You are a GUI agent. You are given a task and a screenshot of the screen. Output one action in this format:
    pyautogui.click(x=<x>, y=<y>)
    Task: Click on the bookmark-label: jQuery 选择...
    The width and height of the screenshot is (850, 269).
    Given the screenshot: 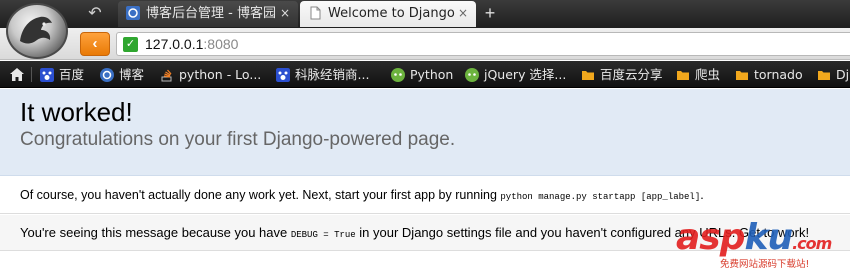 What is the action you would take?
    pyautogui.click(x=525, y=74)
    